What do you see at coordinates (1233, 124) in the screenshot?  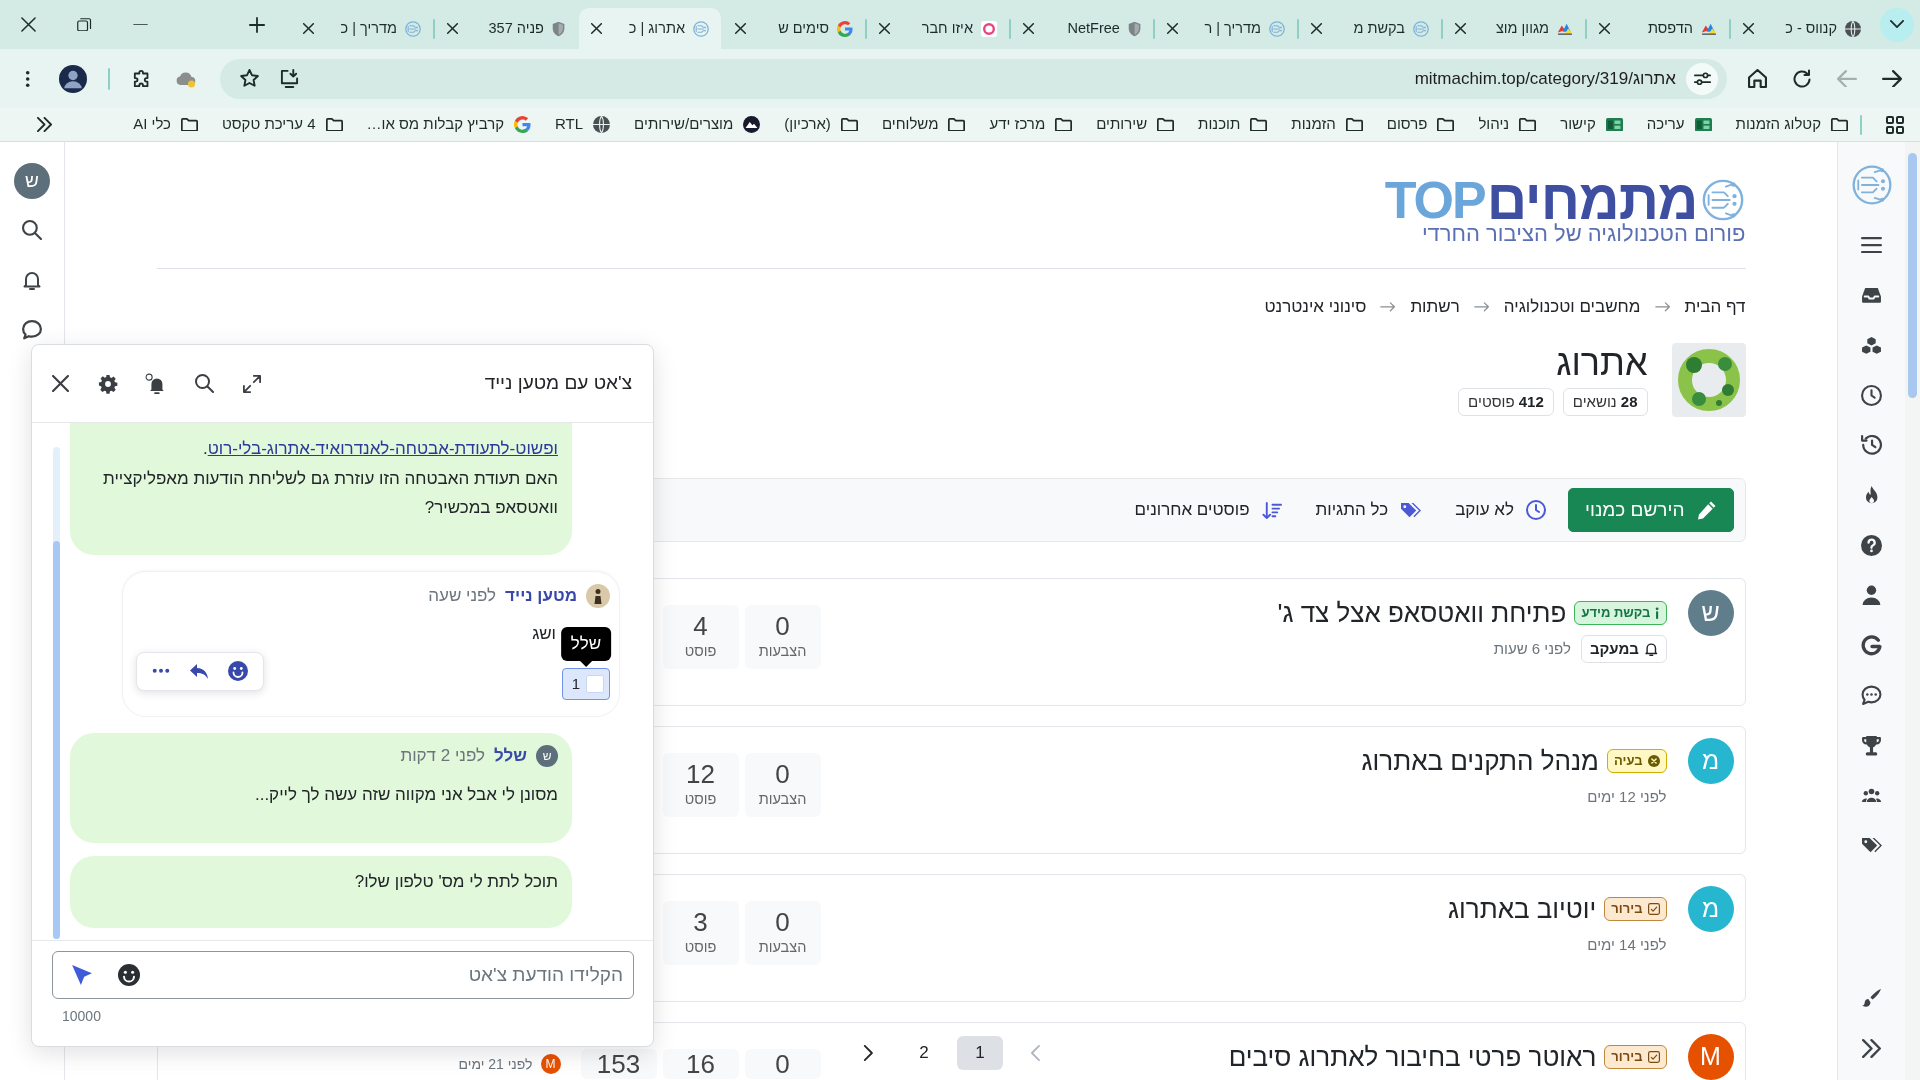 I see `bookmark: תוכנות` at bounding box center [1233, 124].